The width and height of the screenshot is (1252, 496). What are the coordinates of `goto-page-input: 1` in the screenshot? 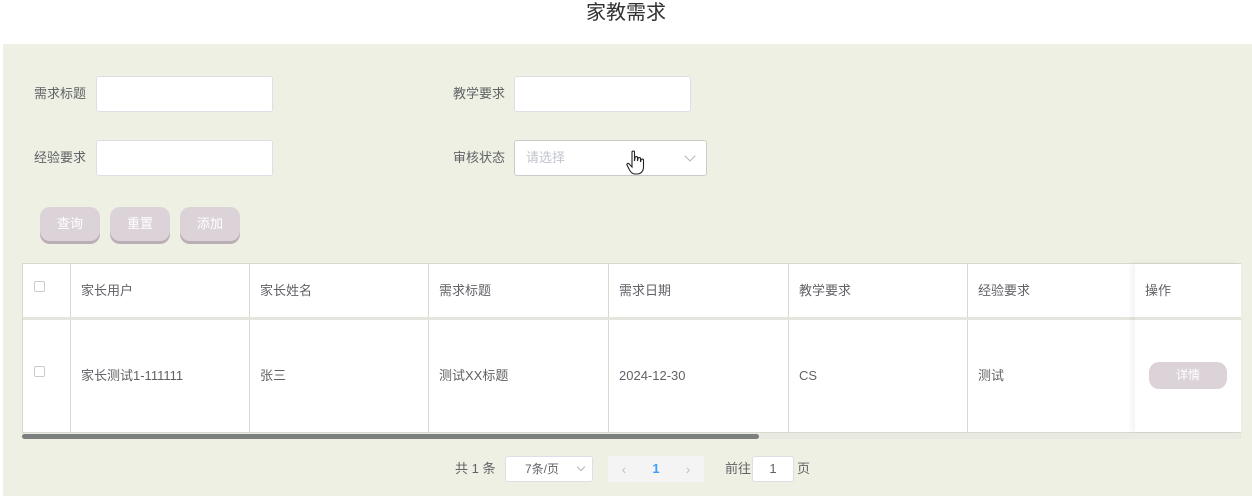 It's located at (773, 469).